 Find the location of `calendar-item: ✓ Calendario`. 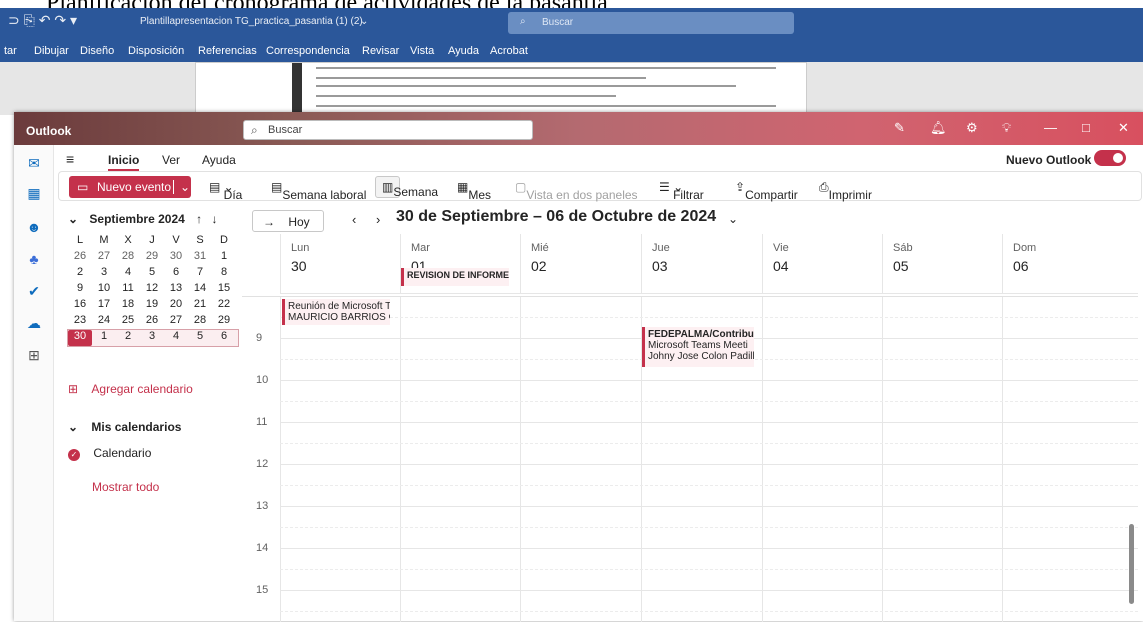

calendar-item: ✓ Calendario is located at coordinates (109, 453).